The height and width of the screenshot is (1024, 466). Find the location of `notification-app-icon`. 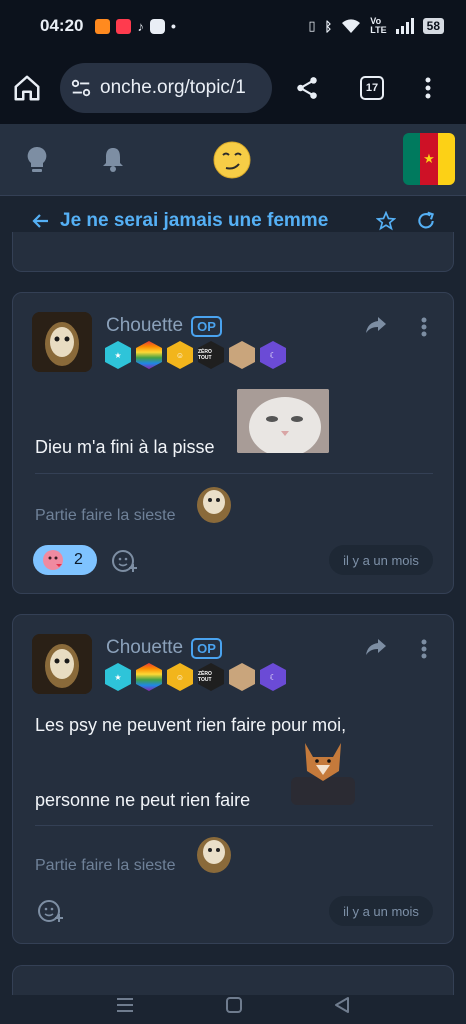

notification-app-icon is located at coordinates (103, 26).